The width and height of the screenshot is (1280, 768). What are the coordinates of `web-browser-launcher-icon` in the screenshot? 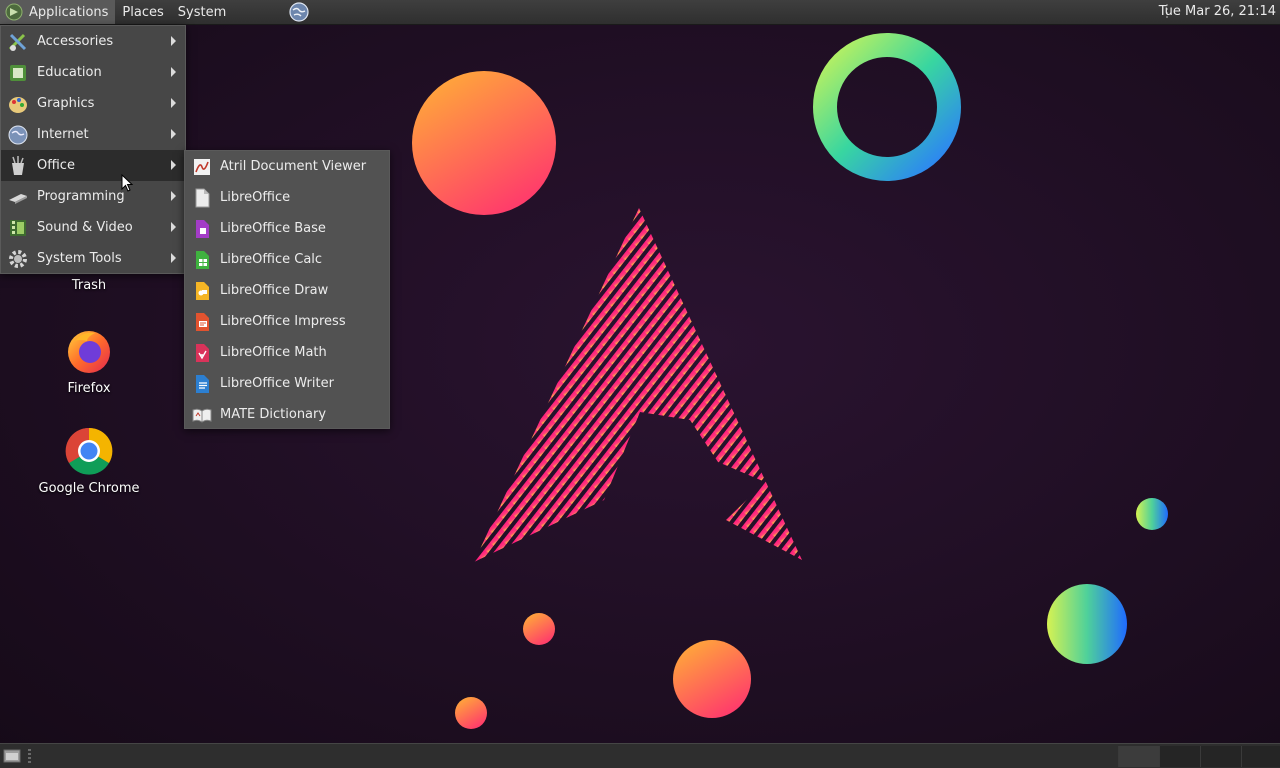 It's located at (299, 12).